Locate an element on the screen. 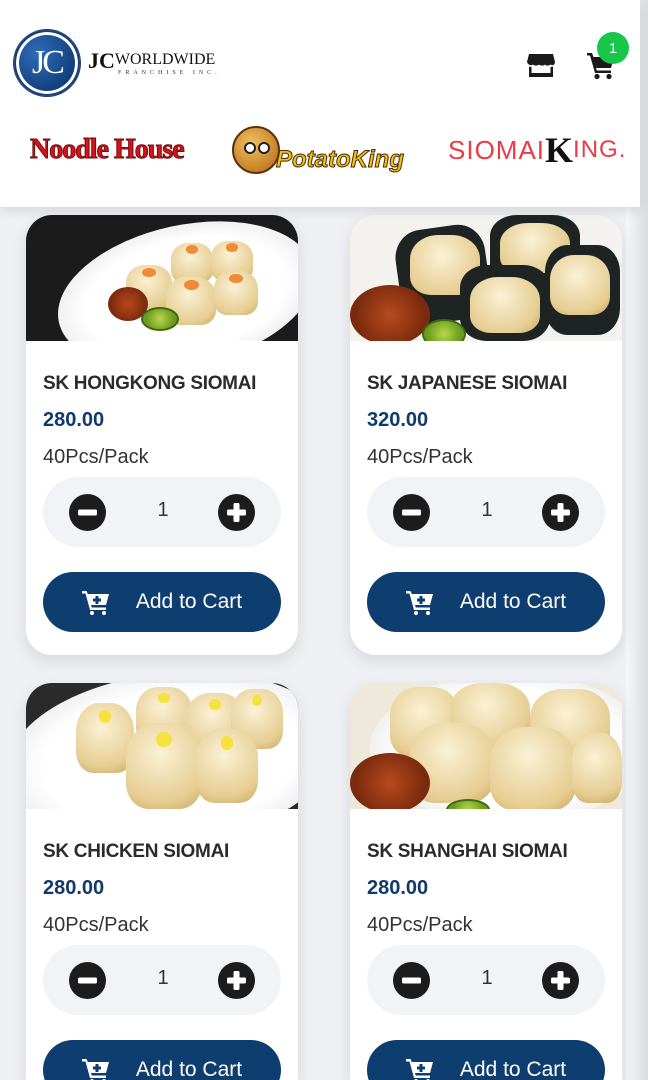 The width and height of the screenshot is (648, 1080). brand-noodle-house-label: Noodle House is located at coordinates (108, 150).